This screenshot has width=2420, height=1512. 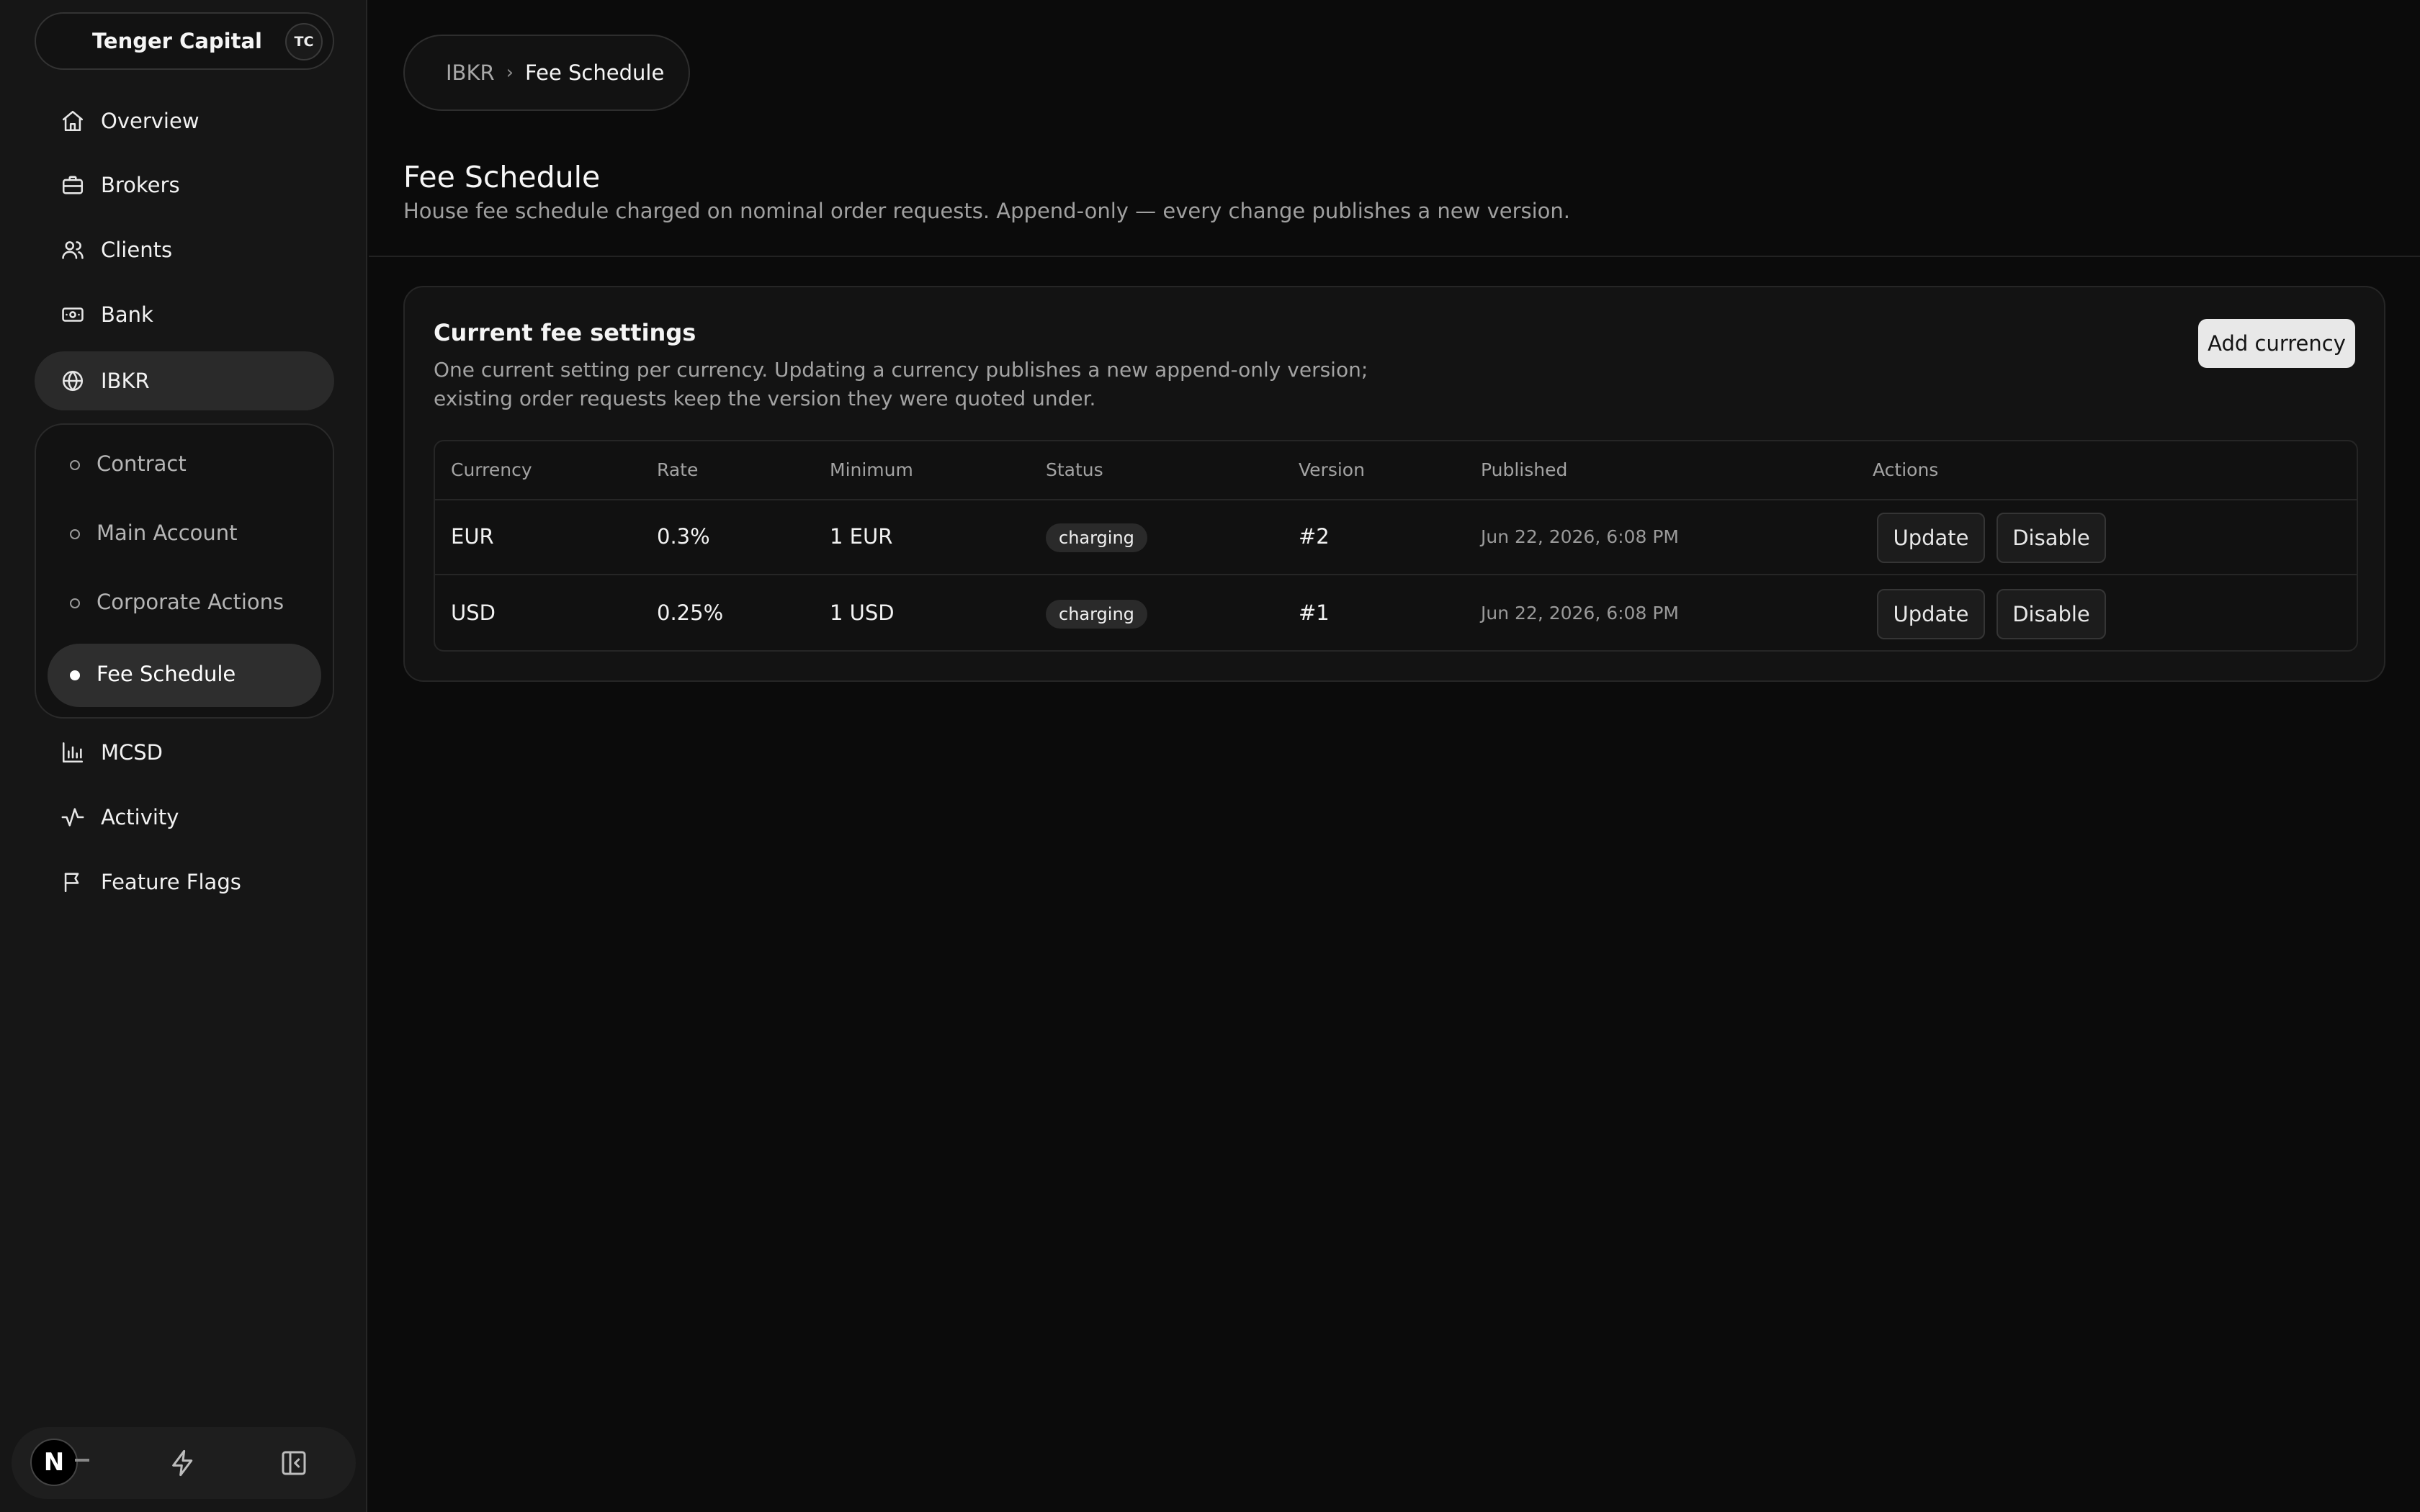 I want to click on cell-version: #1, so click(x=1314, y=612).